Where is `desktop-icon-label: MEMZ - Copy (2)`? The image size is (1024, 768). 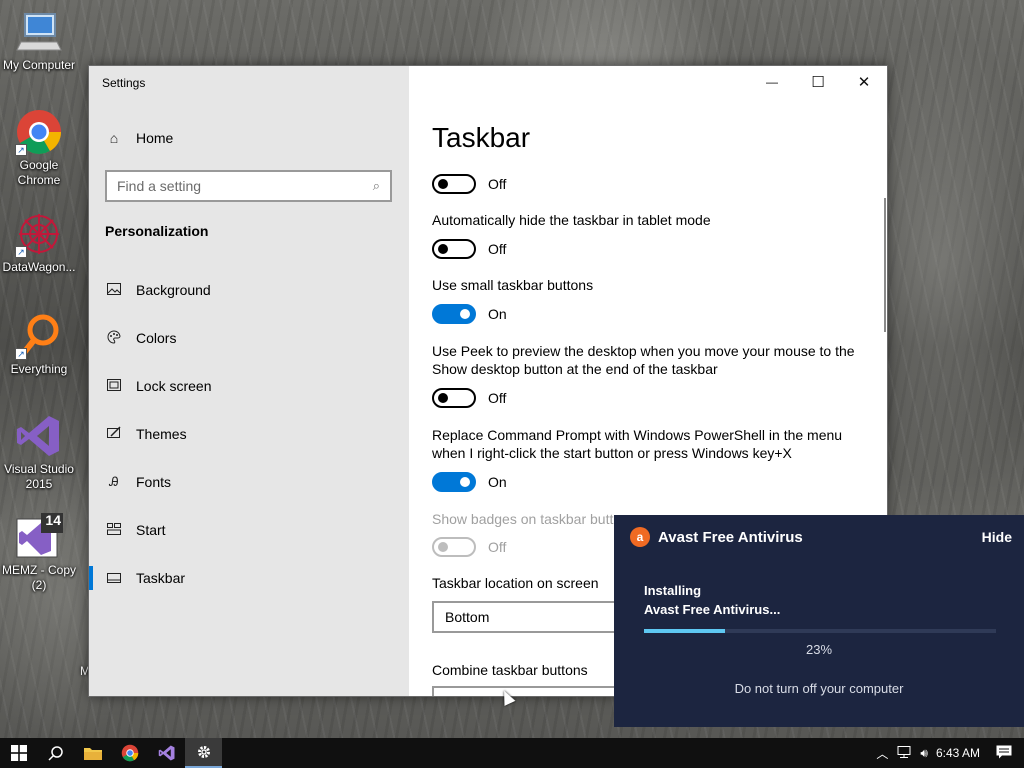
desktop-icon-label: MEMZ - Copy (2) is located at coordinates (38, 577).